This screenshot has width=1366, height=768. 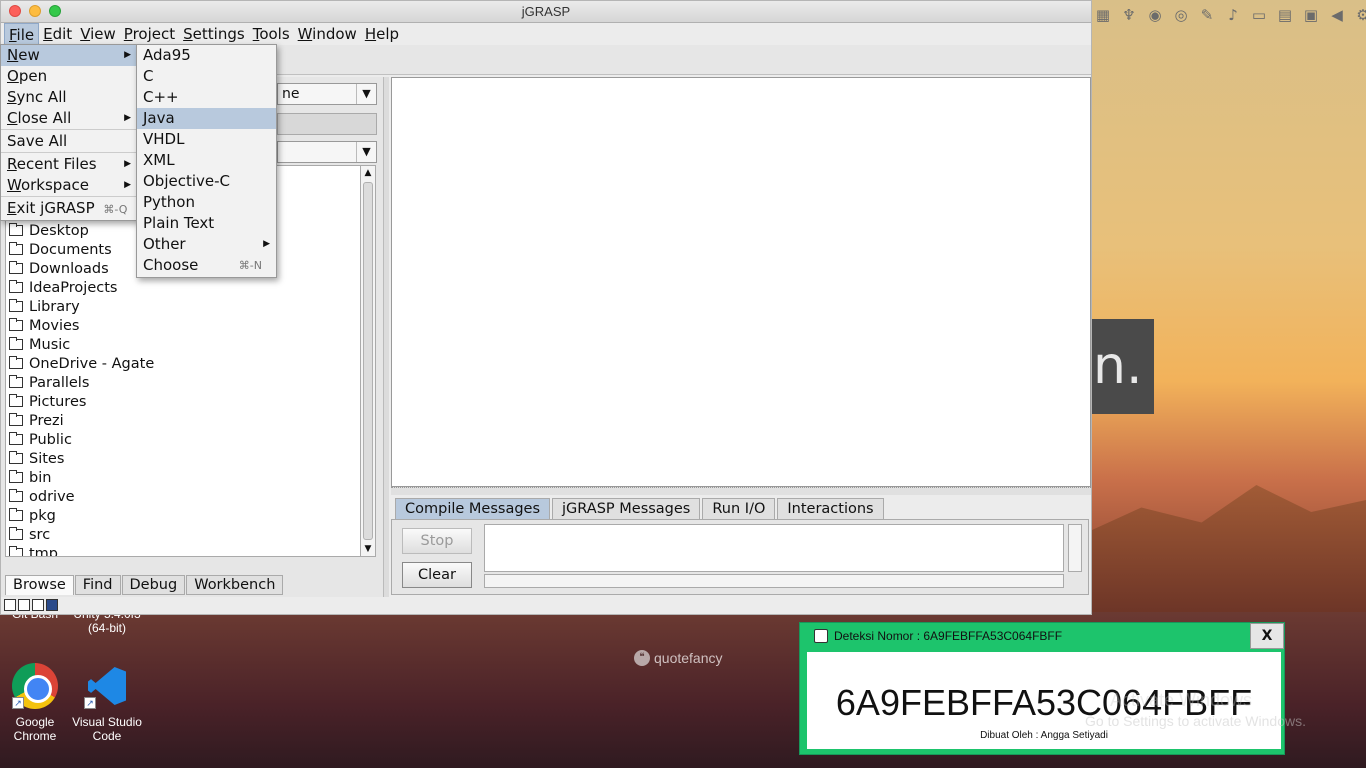 I want to click on new-item-plain-text: Plain Text, so click(x=206, y=223).